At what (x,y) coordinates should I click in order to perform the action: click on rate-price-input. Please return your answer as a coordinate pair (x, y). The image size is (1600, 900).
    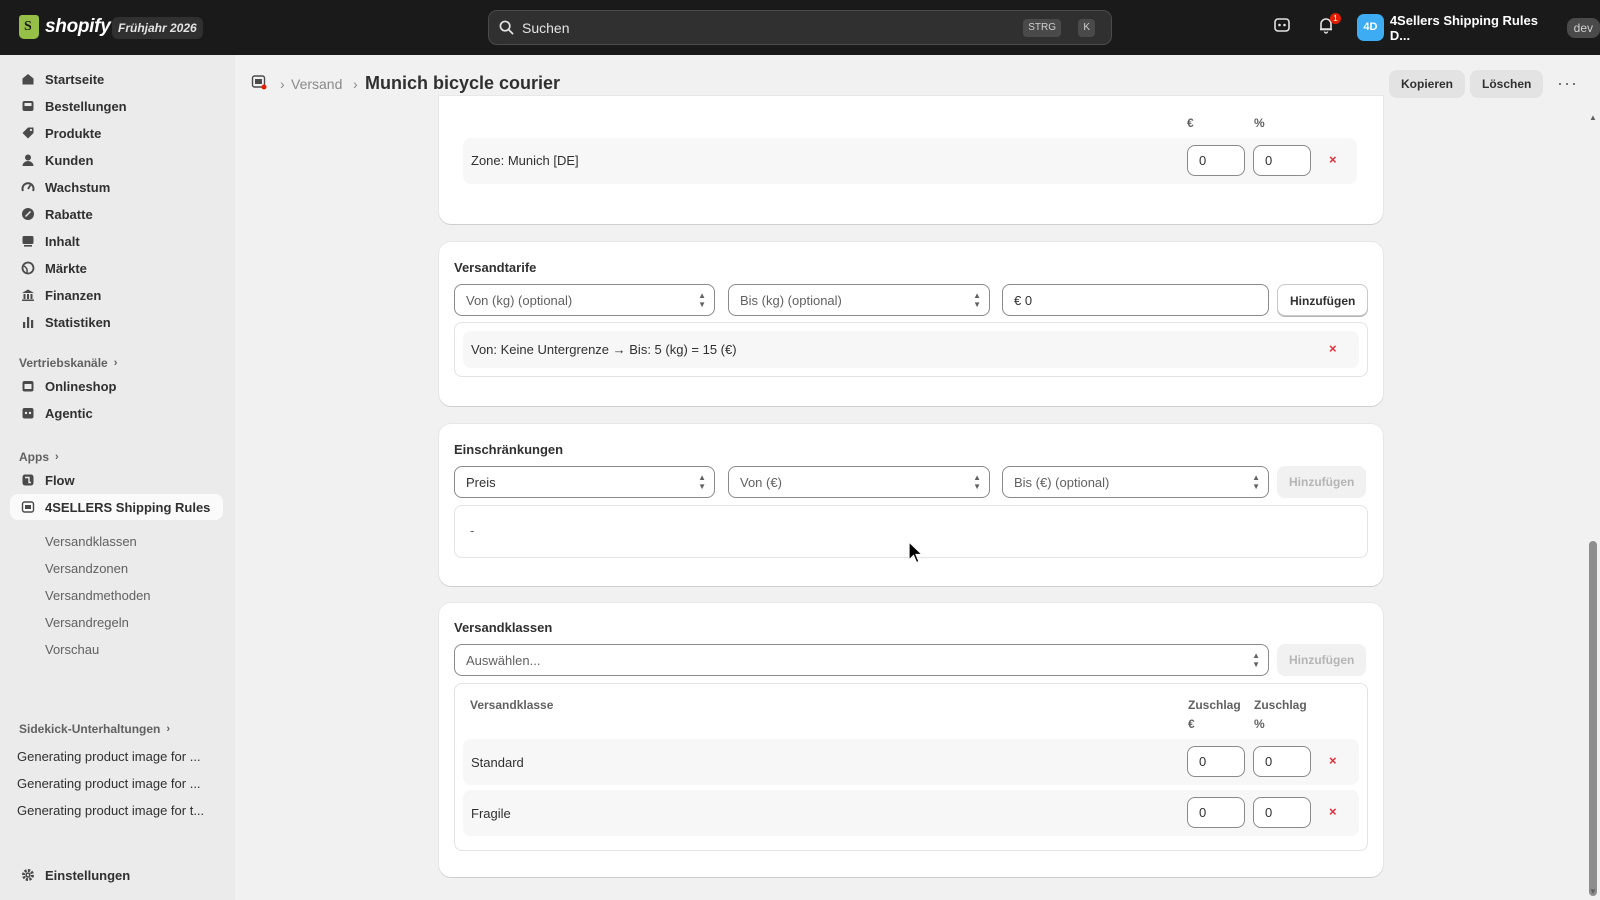
    Looking at the image, I should click on (1116, 300).